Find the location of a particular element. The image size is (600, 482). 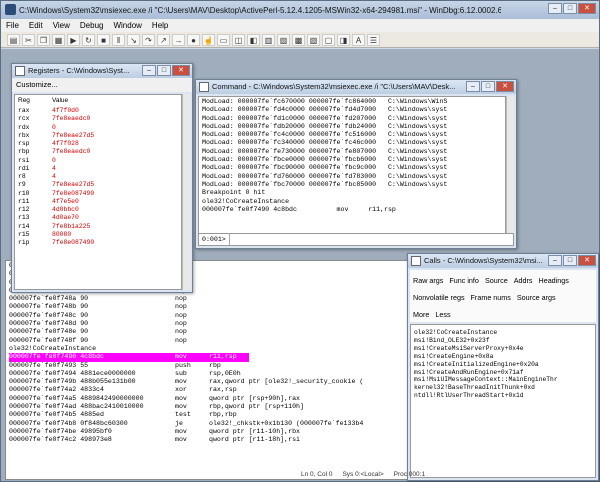

register-row: rdi 4 is located at coordinates (98, 169).